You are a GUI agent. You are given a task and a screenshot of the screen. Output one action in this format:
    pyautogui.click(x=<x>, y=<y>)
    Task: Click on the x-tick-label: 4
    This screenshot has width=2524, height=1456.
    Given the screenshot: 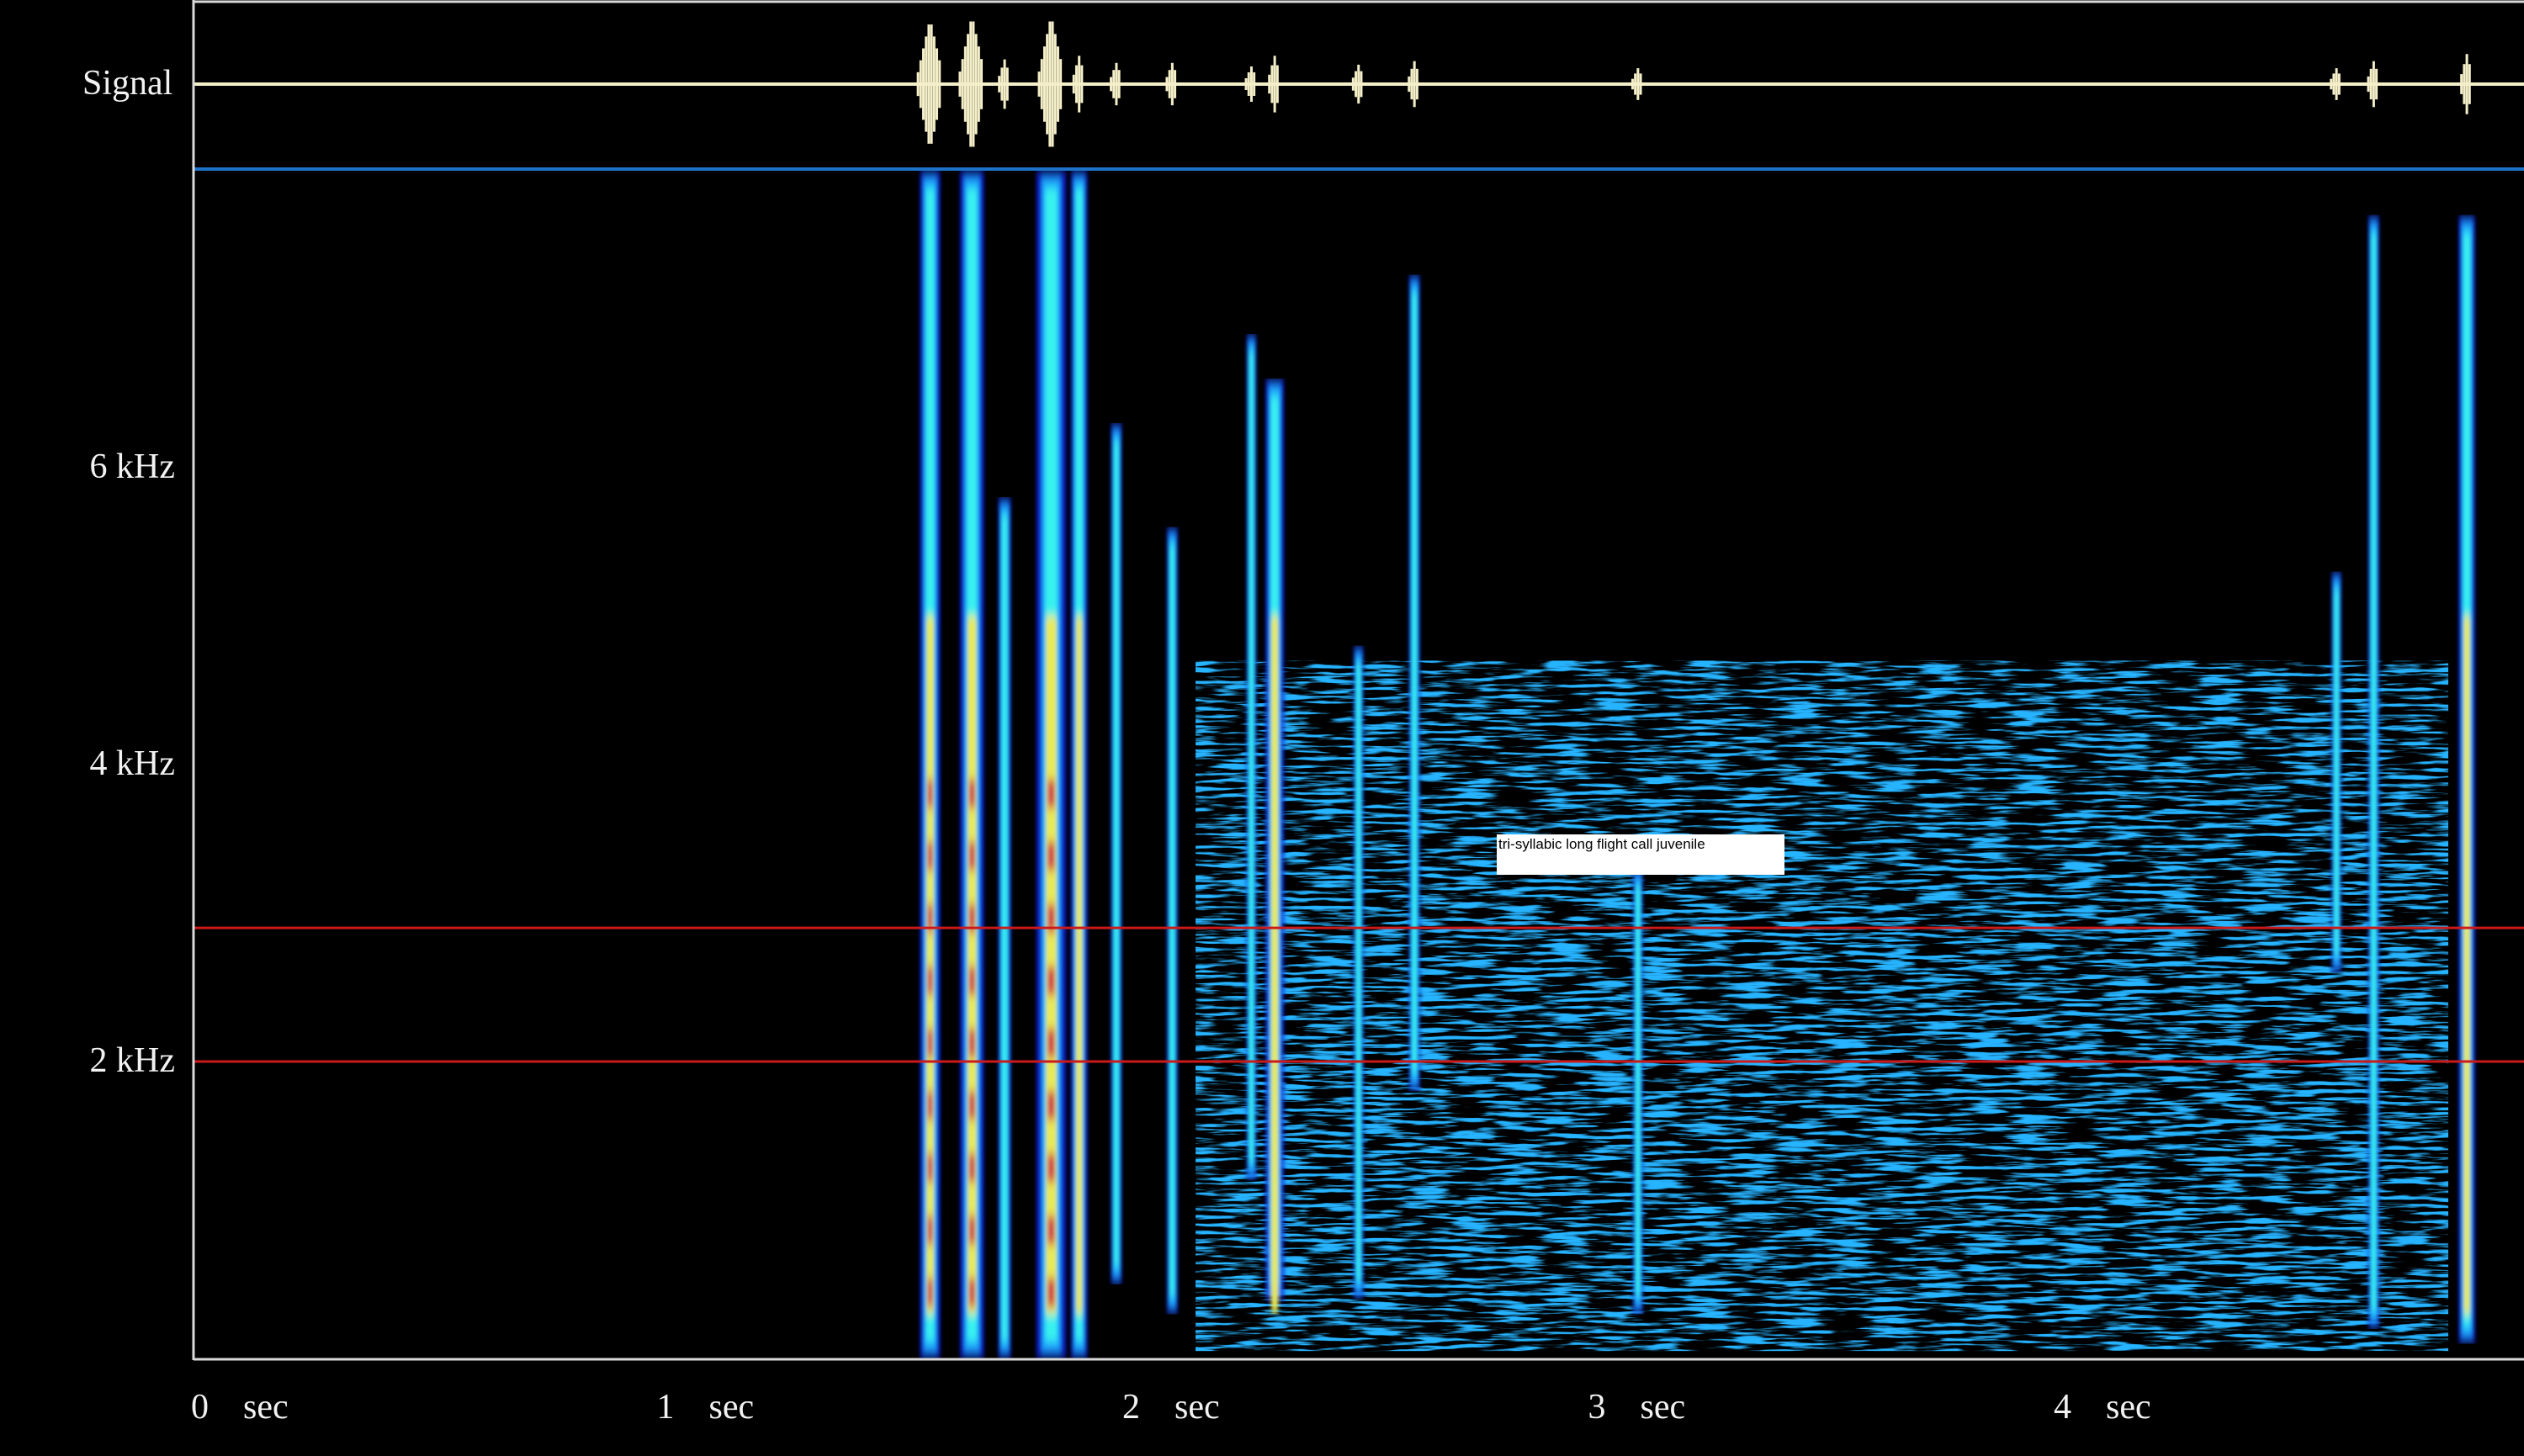 What is the action you would take?
    pyautogui.click(x=2062, y=1407)
    